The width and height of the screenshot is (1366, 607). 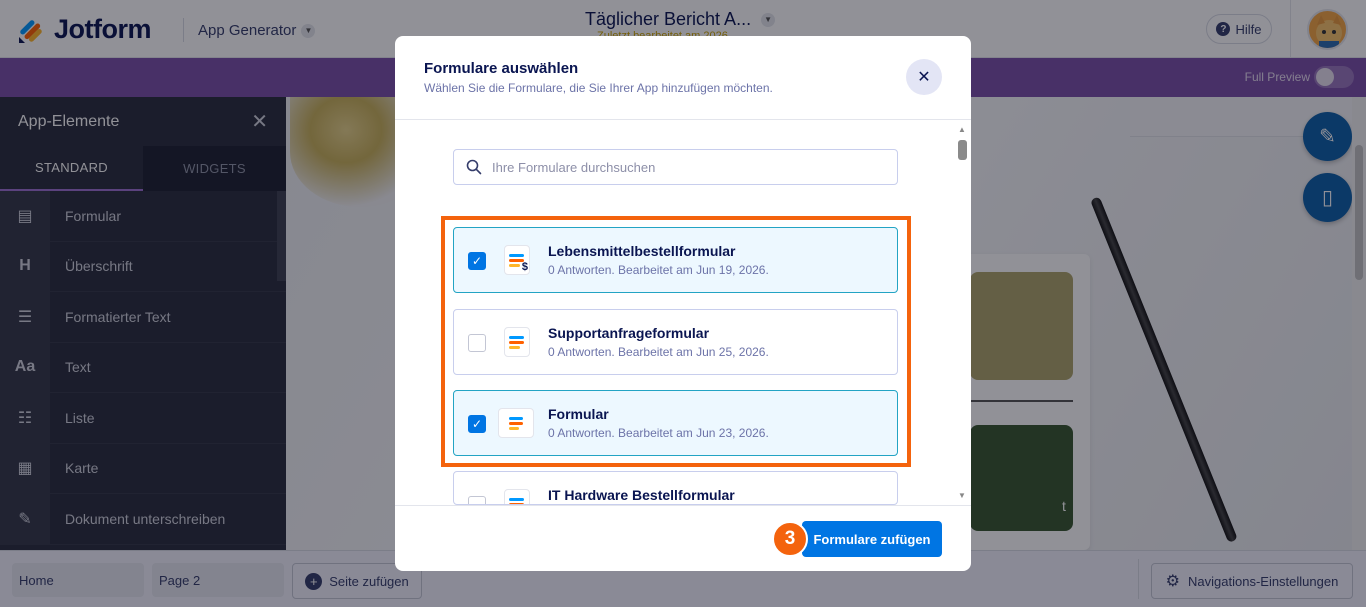 I want to click on add-forms-button: Formulare zufügen, so click(x=872, y=539).